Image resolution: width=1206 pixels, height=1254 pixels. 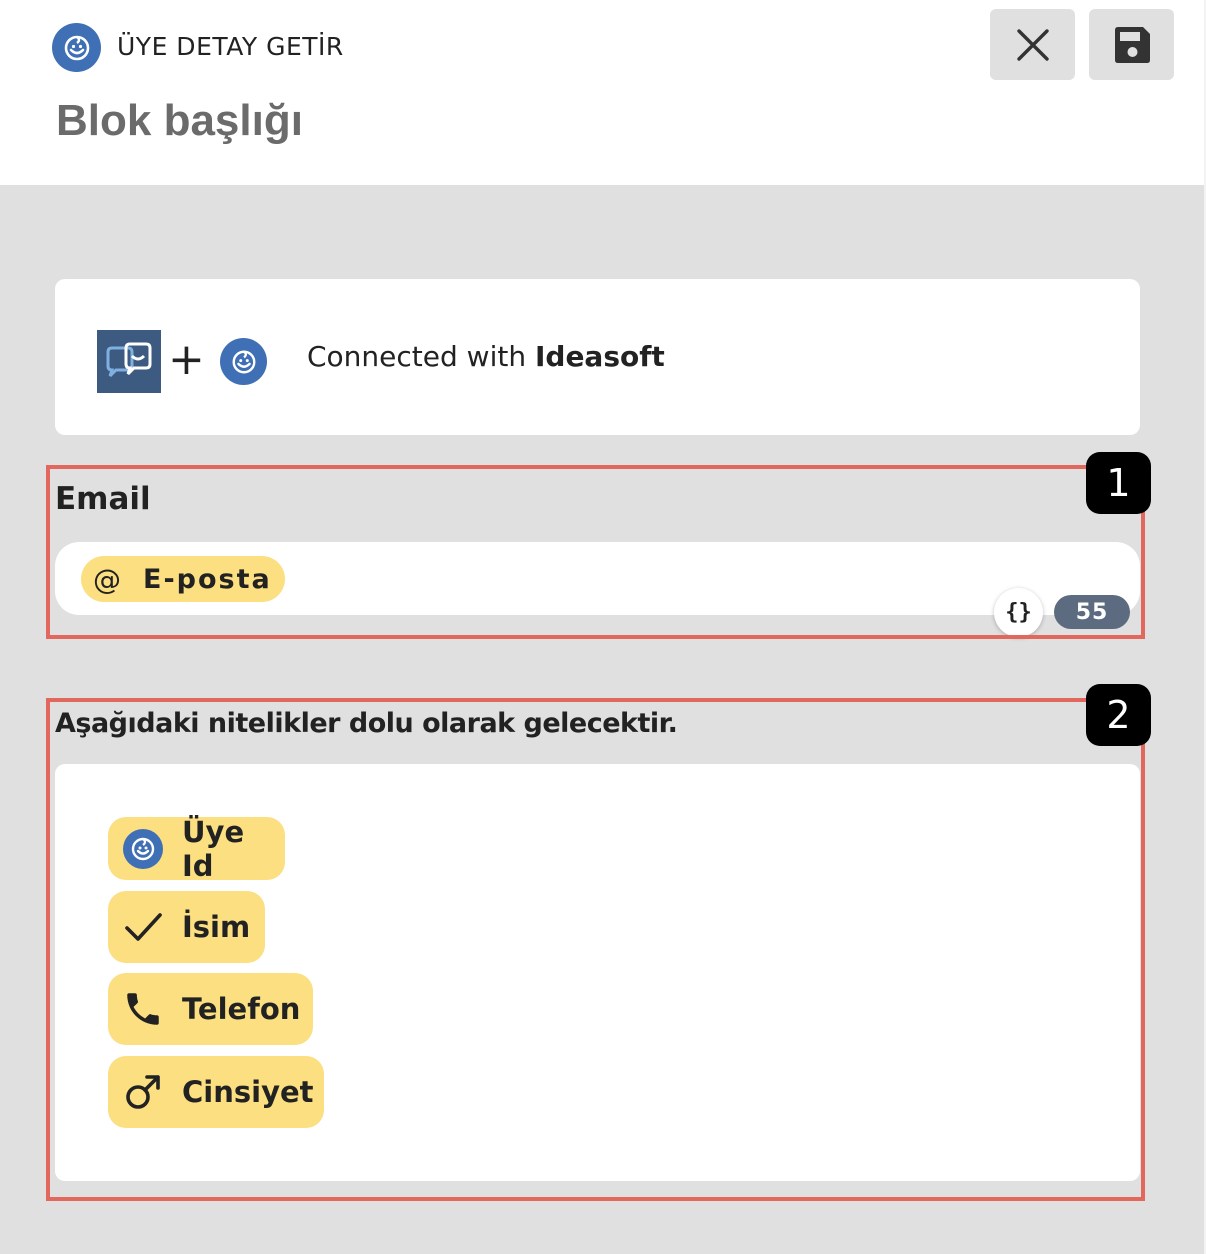 What do you see at coordinates (603, 92) in the screenshot?
I see `header: ÜYE DETAY GETİR Blok başlığı` at bounding box center [603, 92].